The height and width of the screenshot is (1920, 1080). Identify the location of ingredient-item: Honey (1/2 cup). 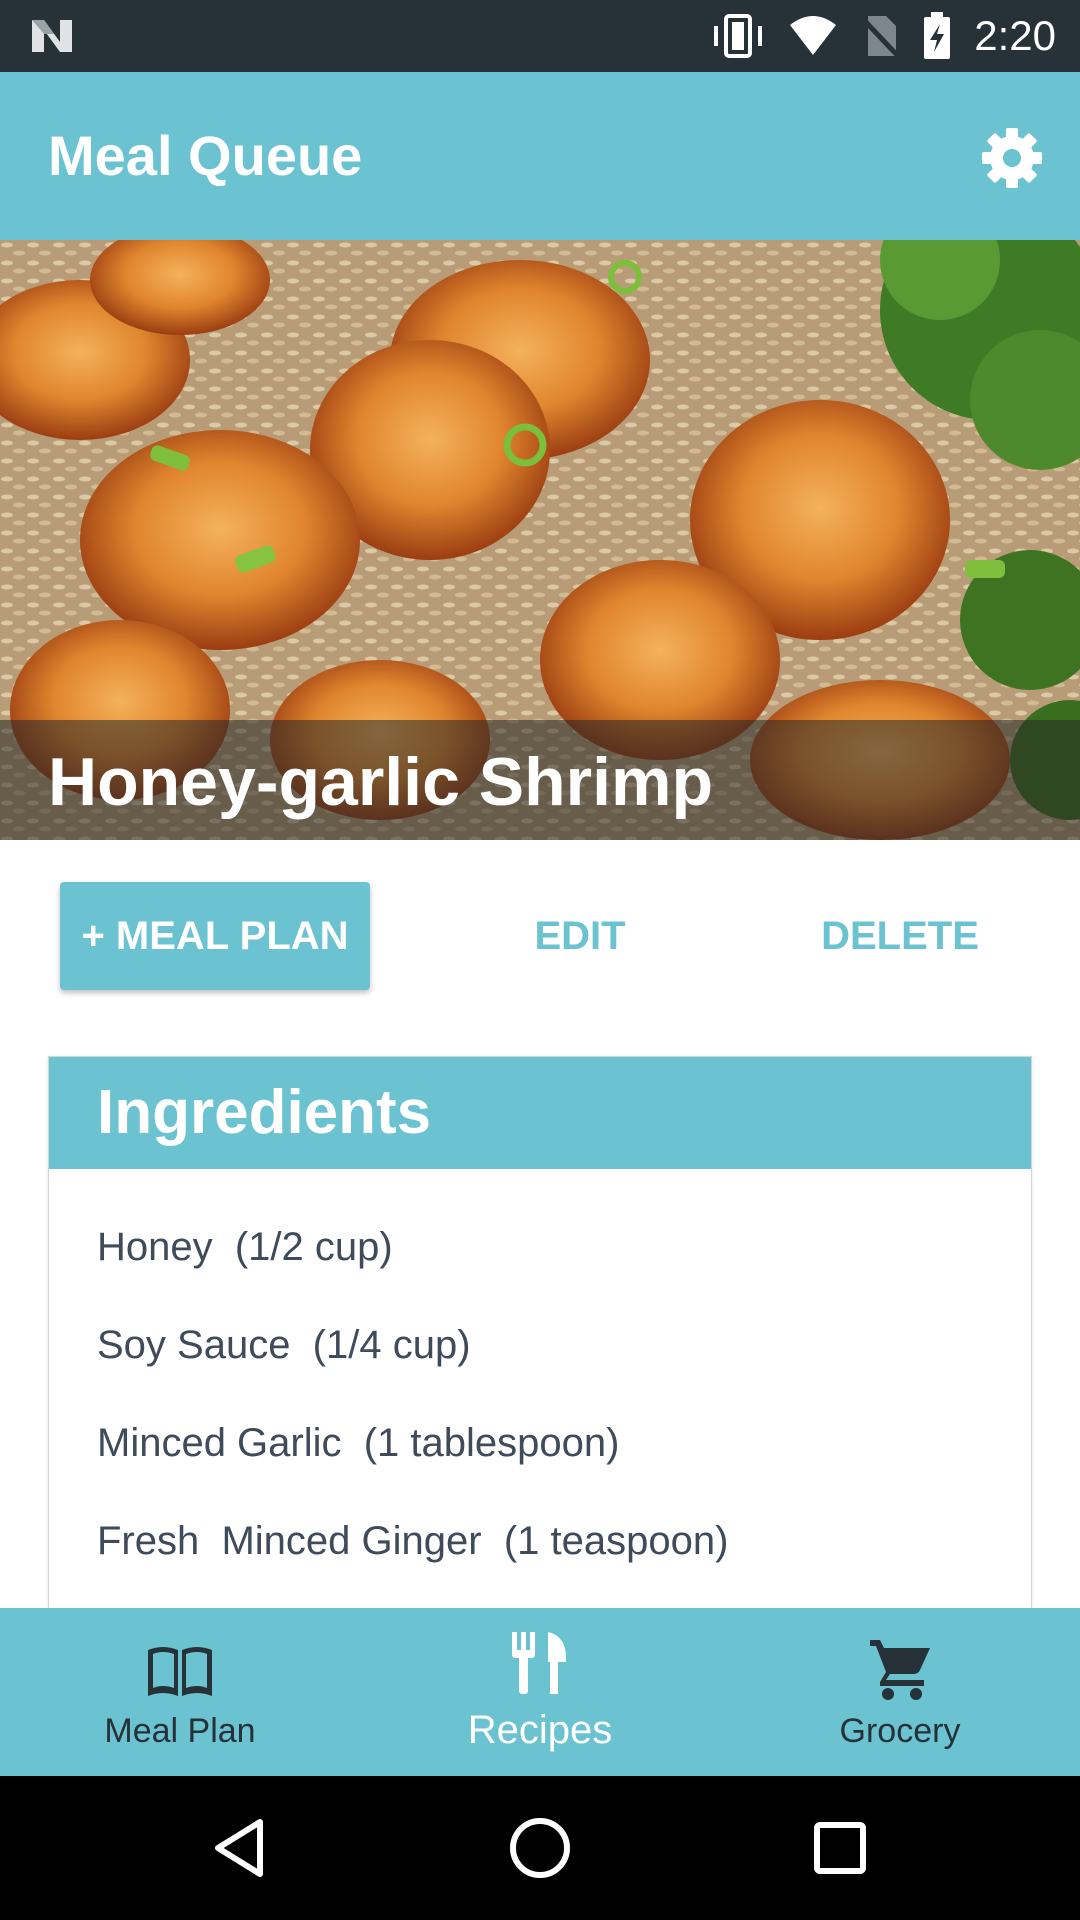
(245, 1247).